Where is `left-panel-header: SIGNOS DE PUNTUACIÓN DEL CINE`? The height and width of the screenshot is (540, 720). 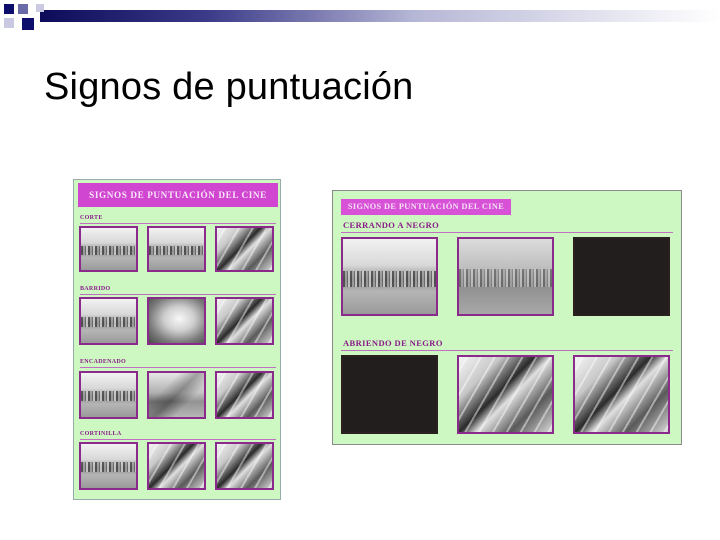 left-panel-header: SIGNOS DE PUNTUACIÓN DEL CINE is located at coordinates (178, 195).